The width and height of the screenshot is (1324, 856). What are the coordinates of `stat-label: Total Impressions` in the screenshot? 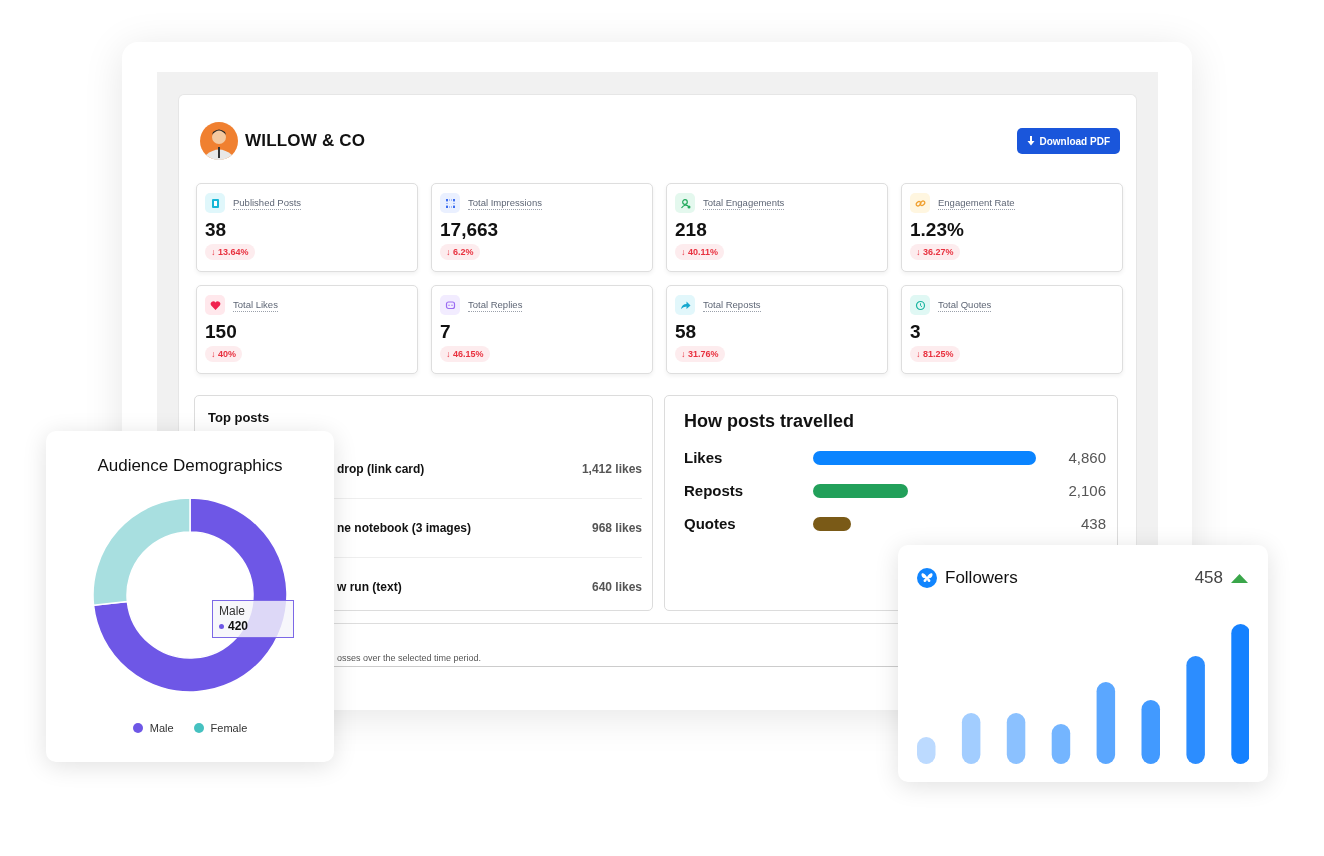 It's located at (505, 203).